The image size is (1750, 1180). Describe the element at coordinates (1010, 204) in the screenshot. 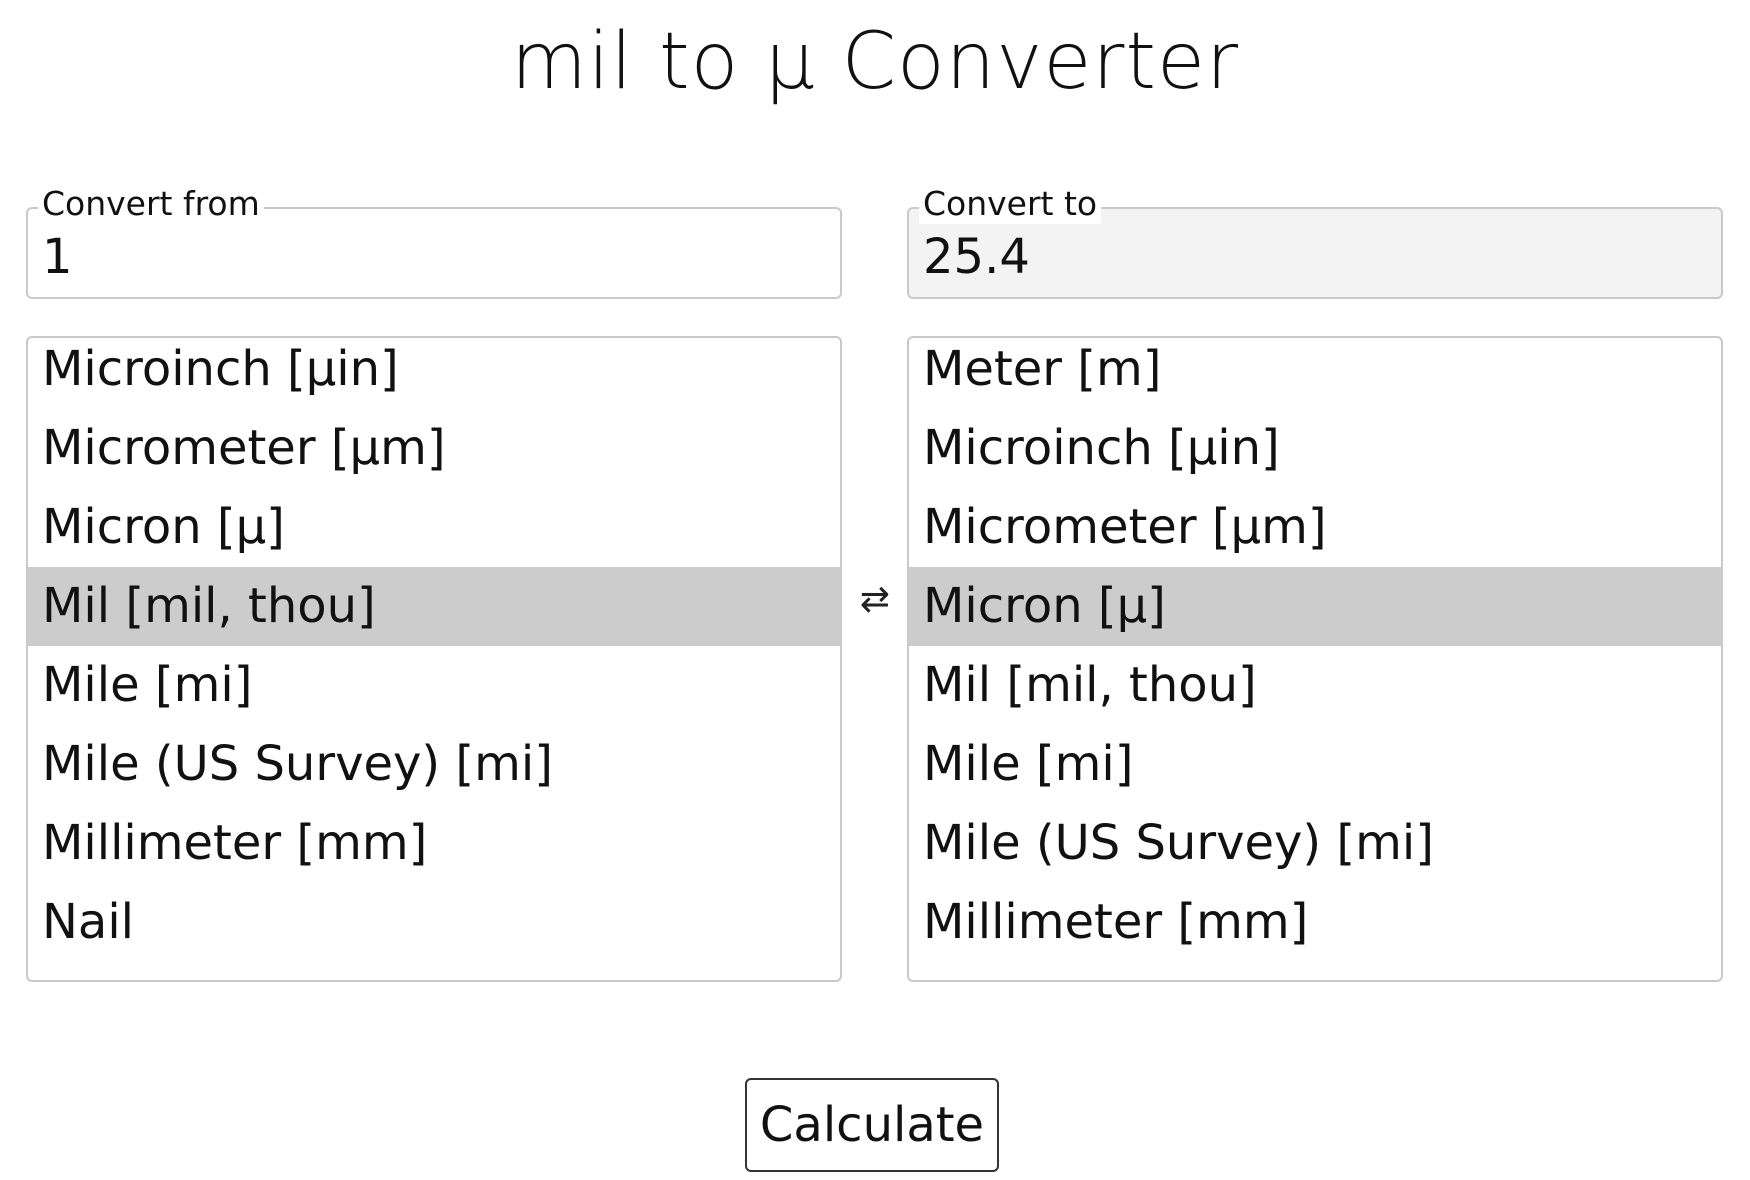

I see `convert-to-label: Convert to` at that location.